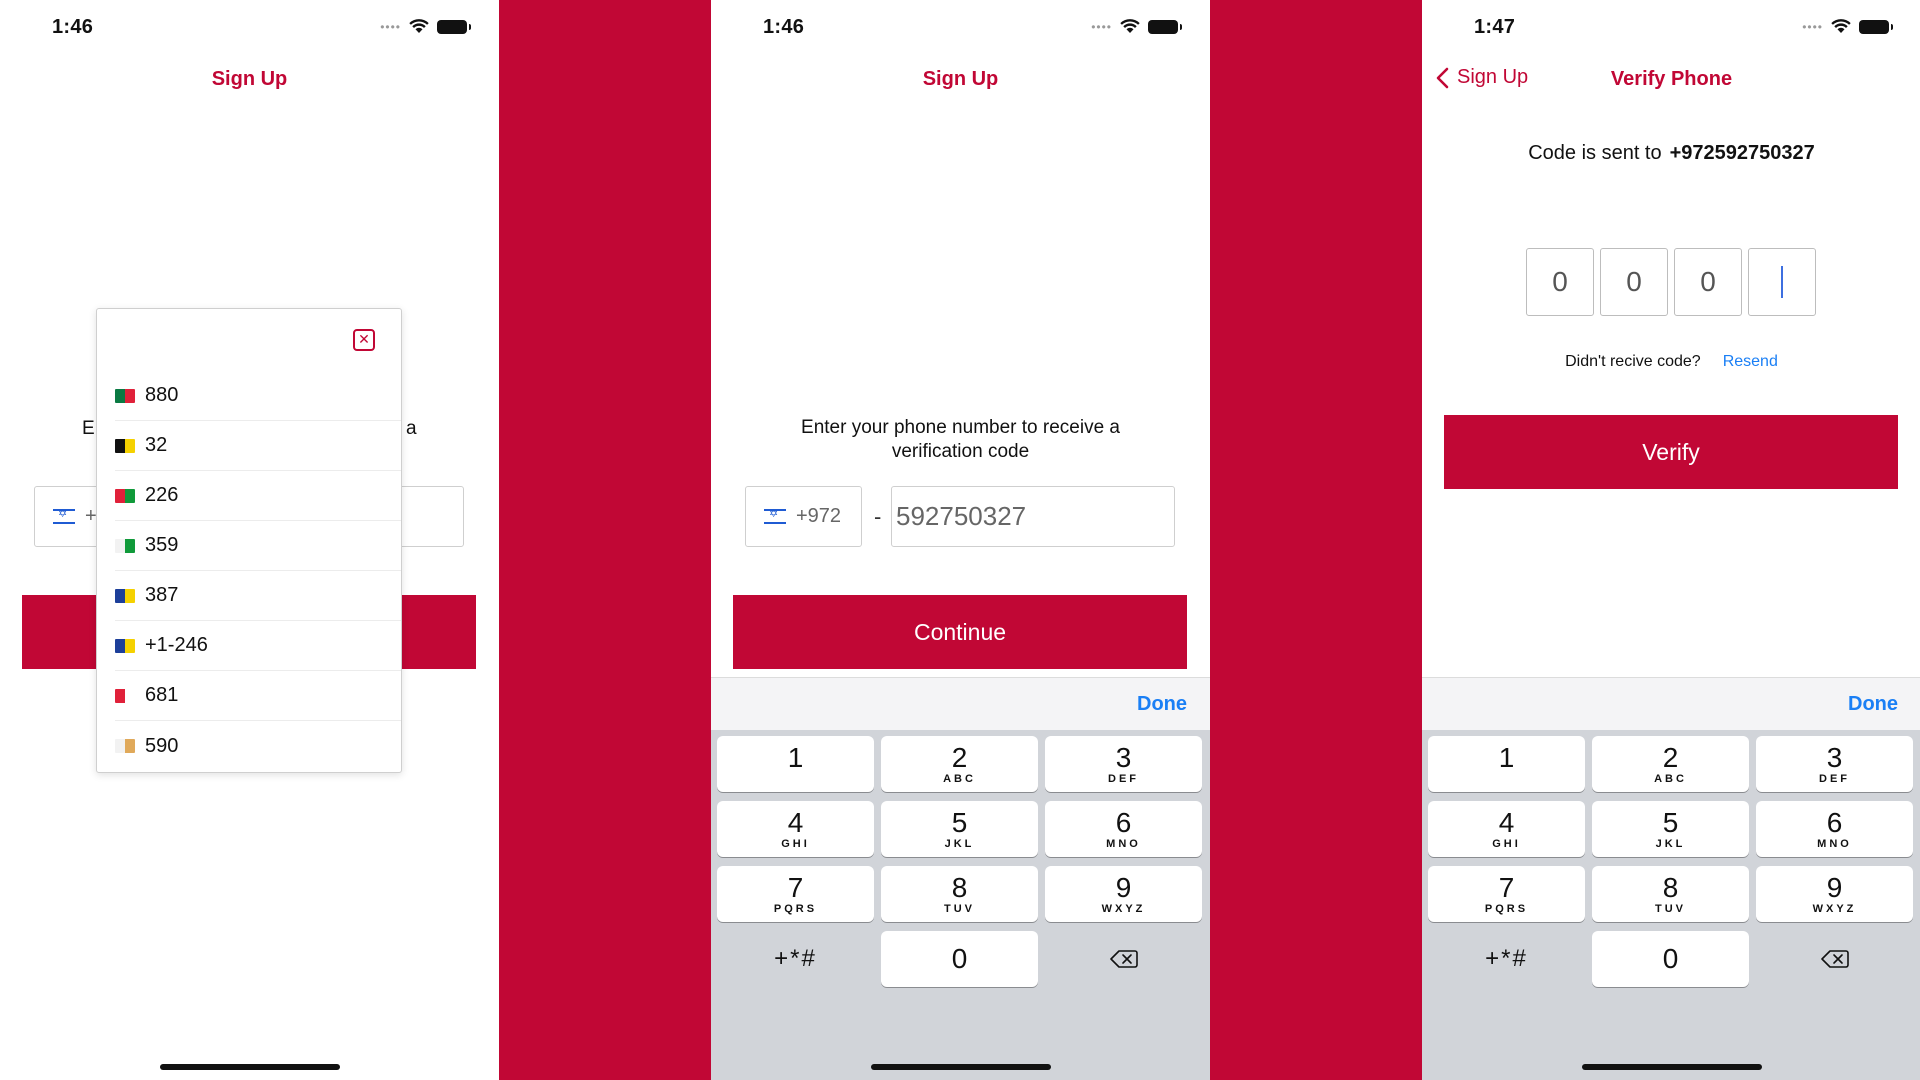  I want to click on key-digit: 4, so click(795, 822).